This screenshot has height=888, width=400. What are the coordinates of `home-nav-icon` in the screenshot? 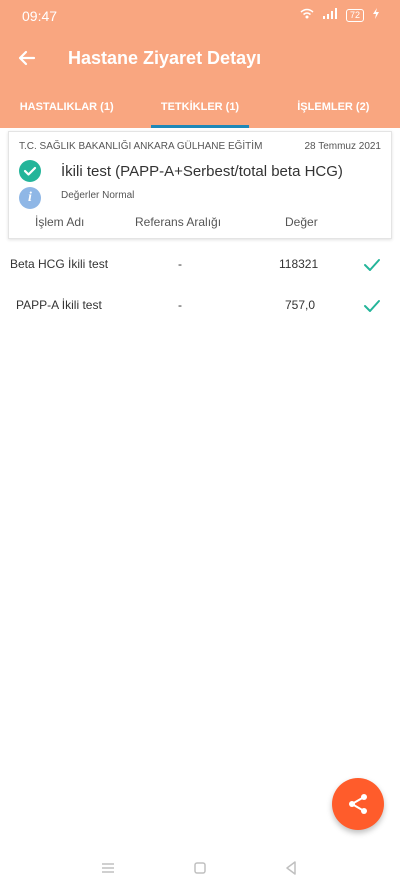 It's located at (200, 868).